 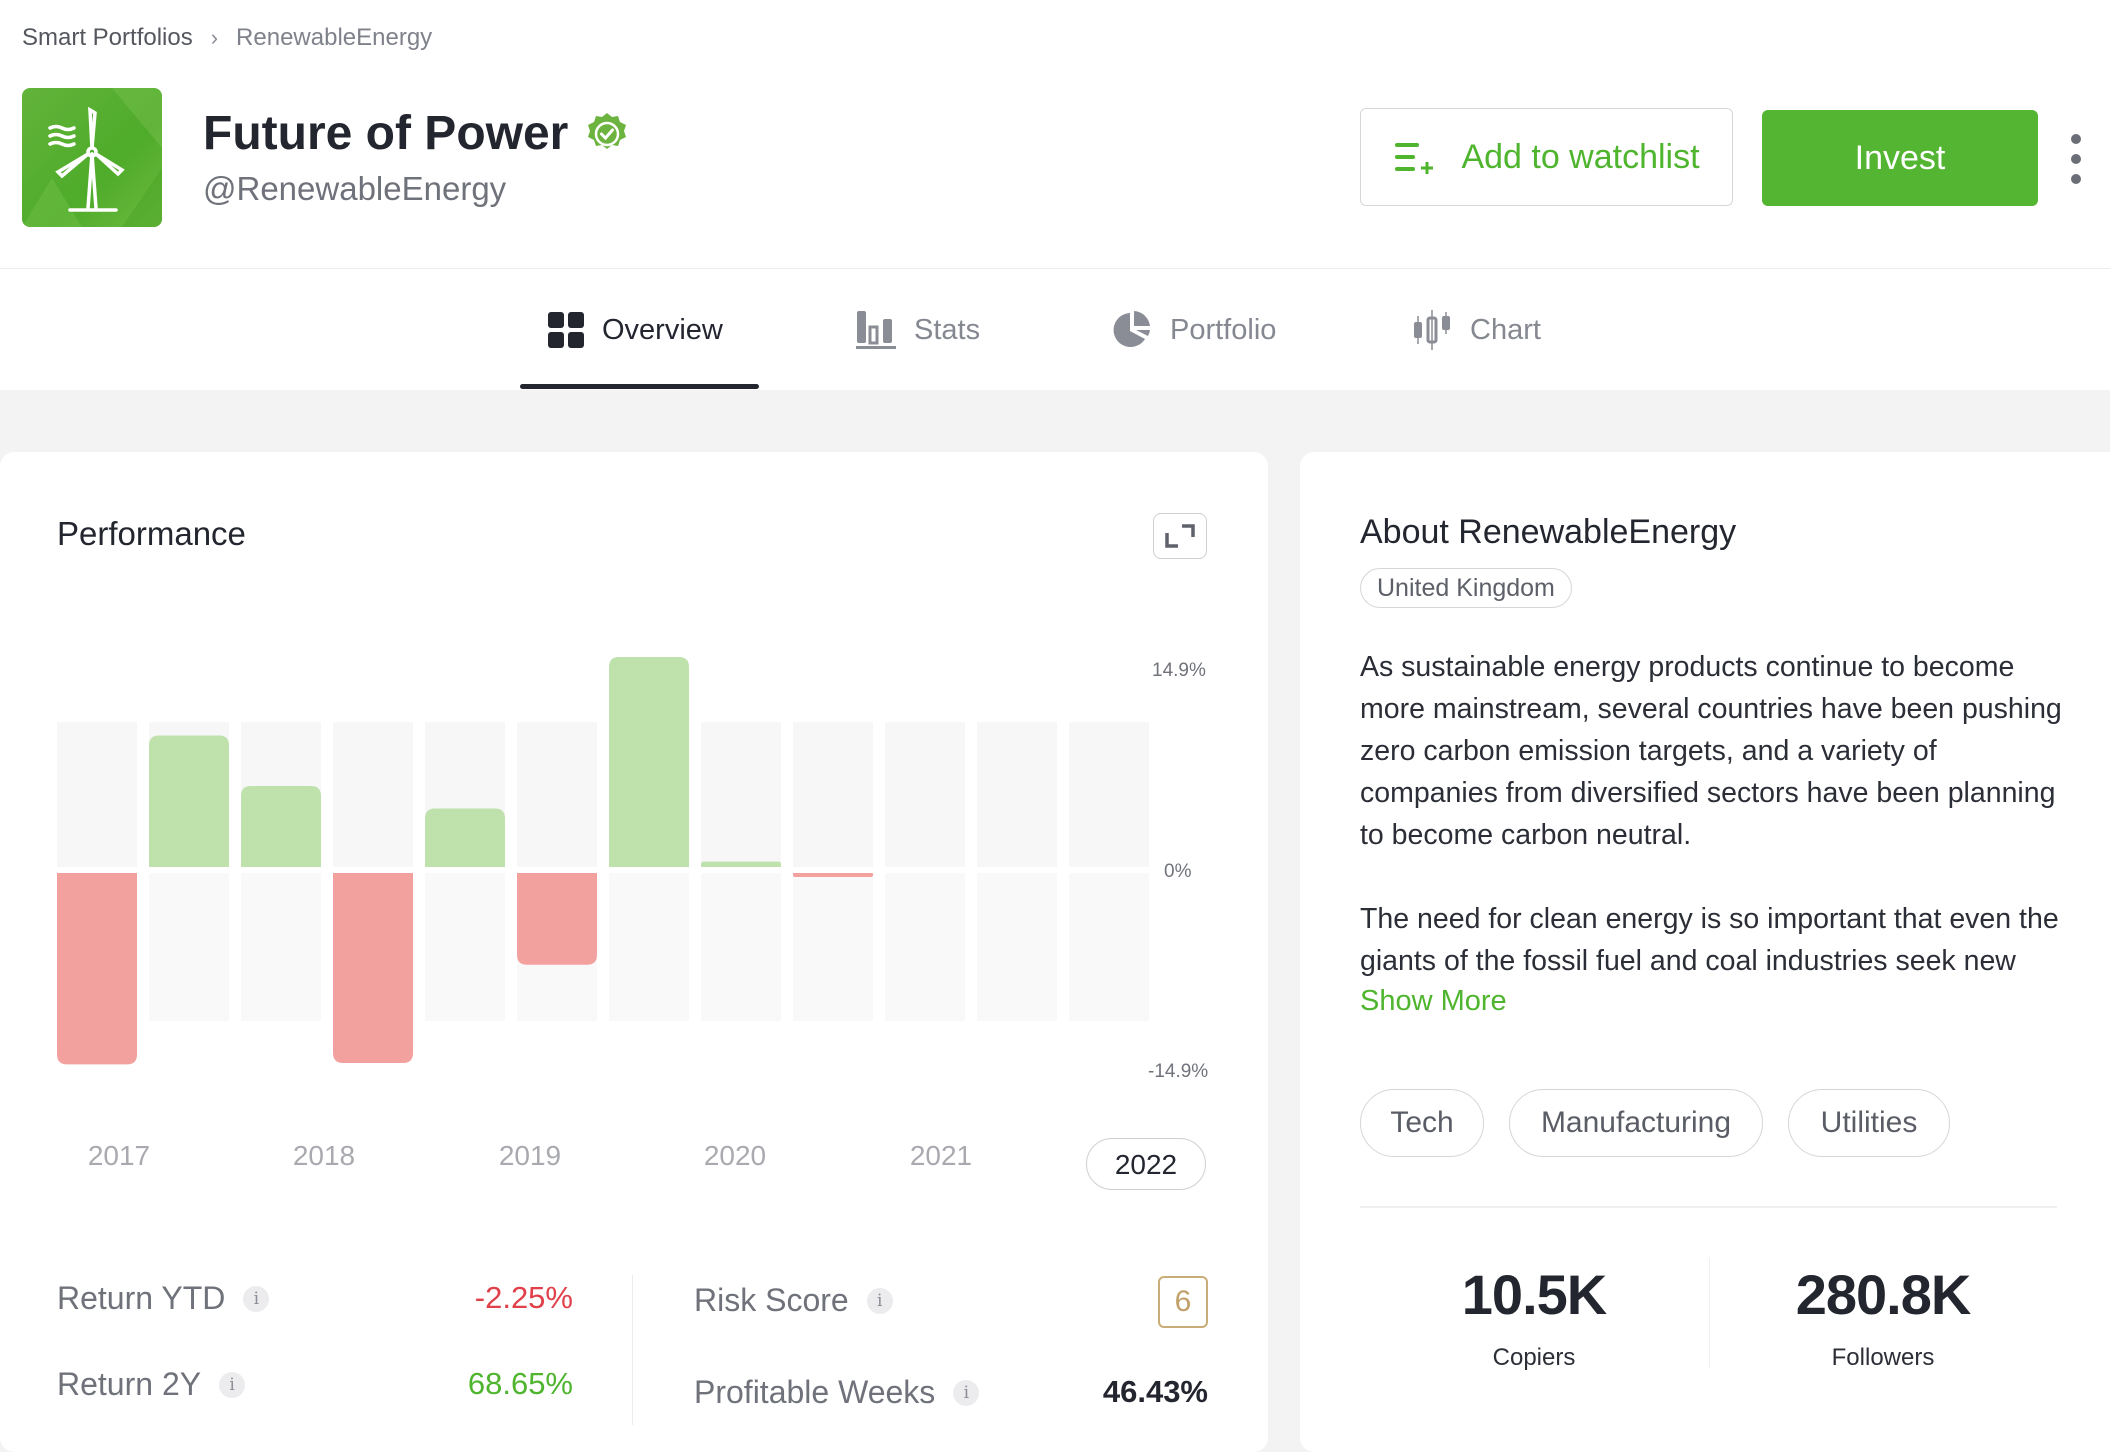 I want to click on verified-badge-icon, so click(x=607, y=130).